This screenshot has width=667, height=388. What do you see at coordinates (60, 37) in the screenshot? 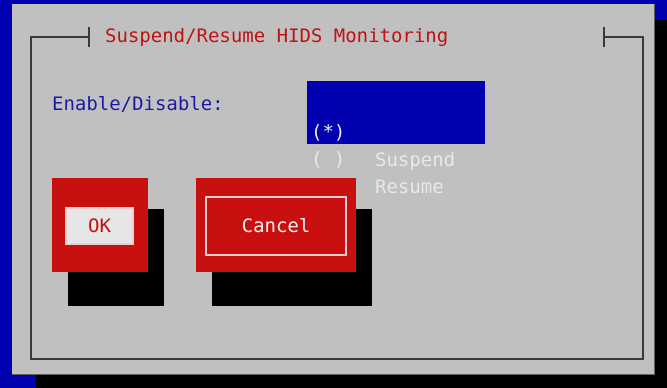
I see `frame-divider-left` at bounding box center [60, 37].